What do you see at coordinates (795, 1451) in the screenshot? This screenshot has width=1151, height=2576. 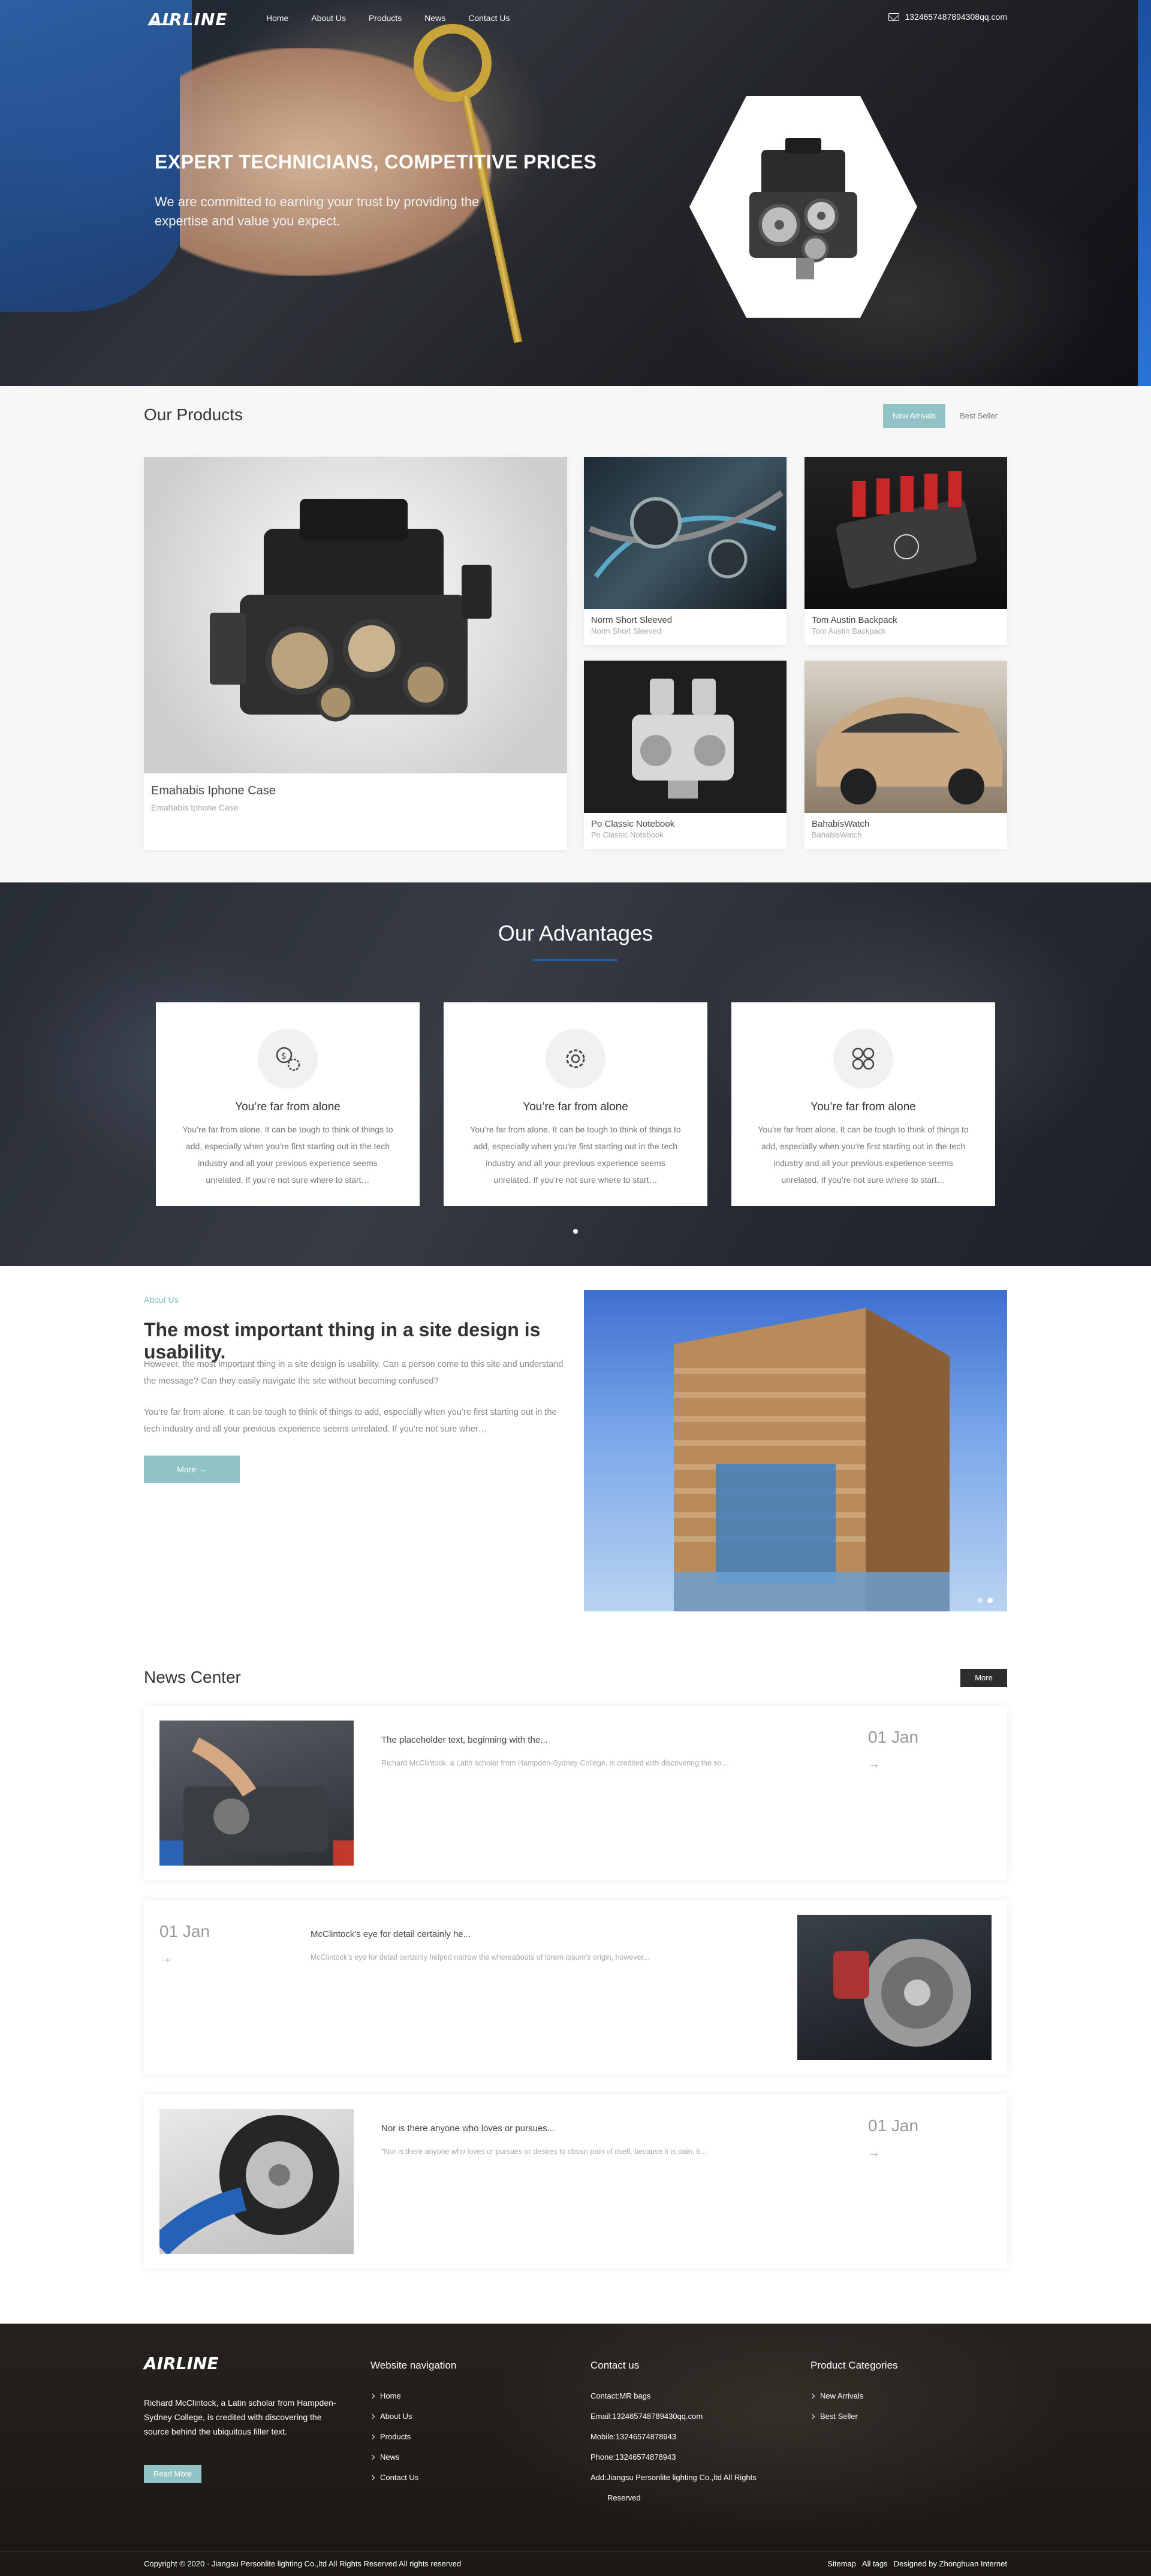 I see `about-building-image` at bounding box center [795, 1451].